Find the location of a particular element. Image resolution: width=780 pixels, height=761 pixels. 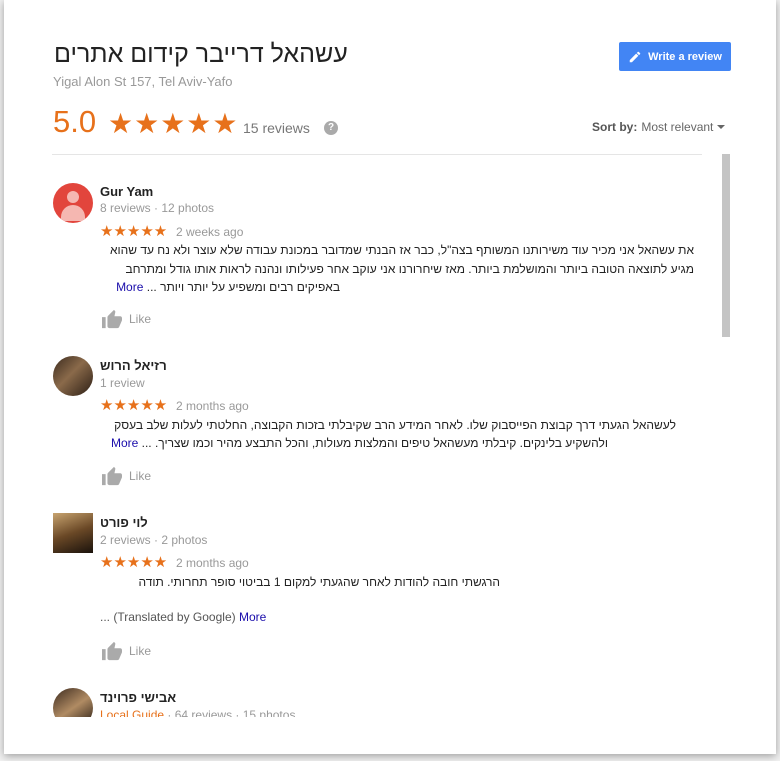

reviewer-name: אבישי פרוינד is located at coordinates (138, 697).